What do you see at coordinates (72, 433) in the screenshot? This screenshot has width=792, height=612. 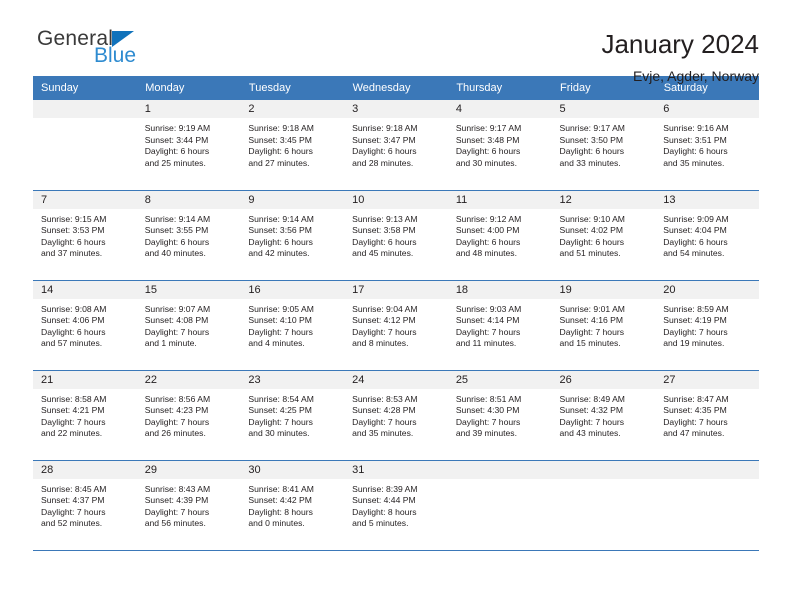 I see `daylight-duration-line2: and 22 minutes.` at bounding box center [72, 433].